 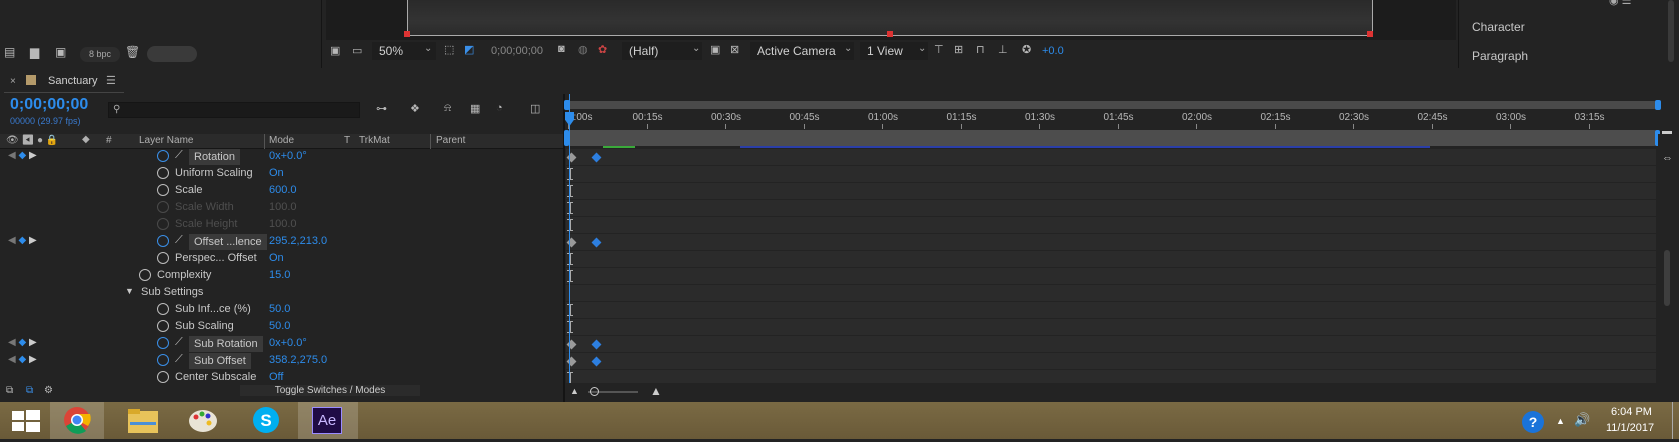 I want to click on zoom-in-icon: ▲, so click(x=656, y=391).